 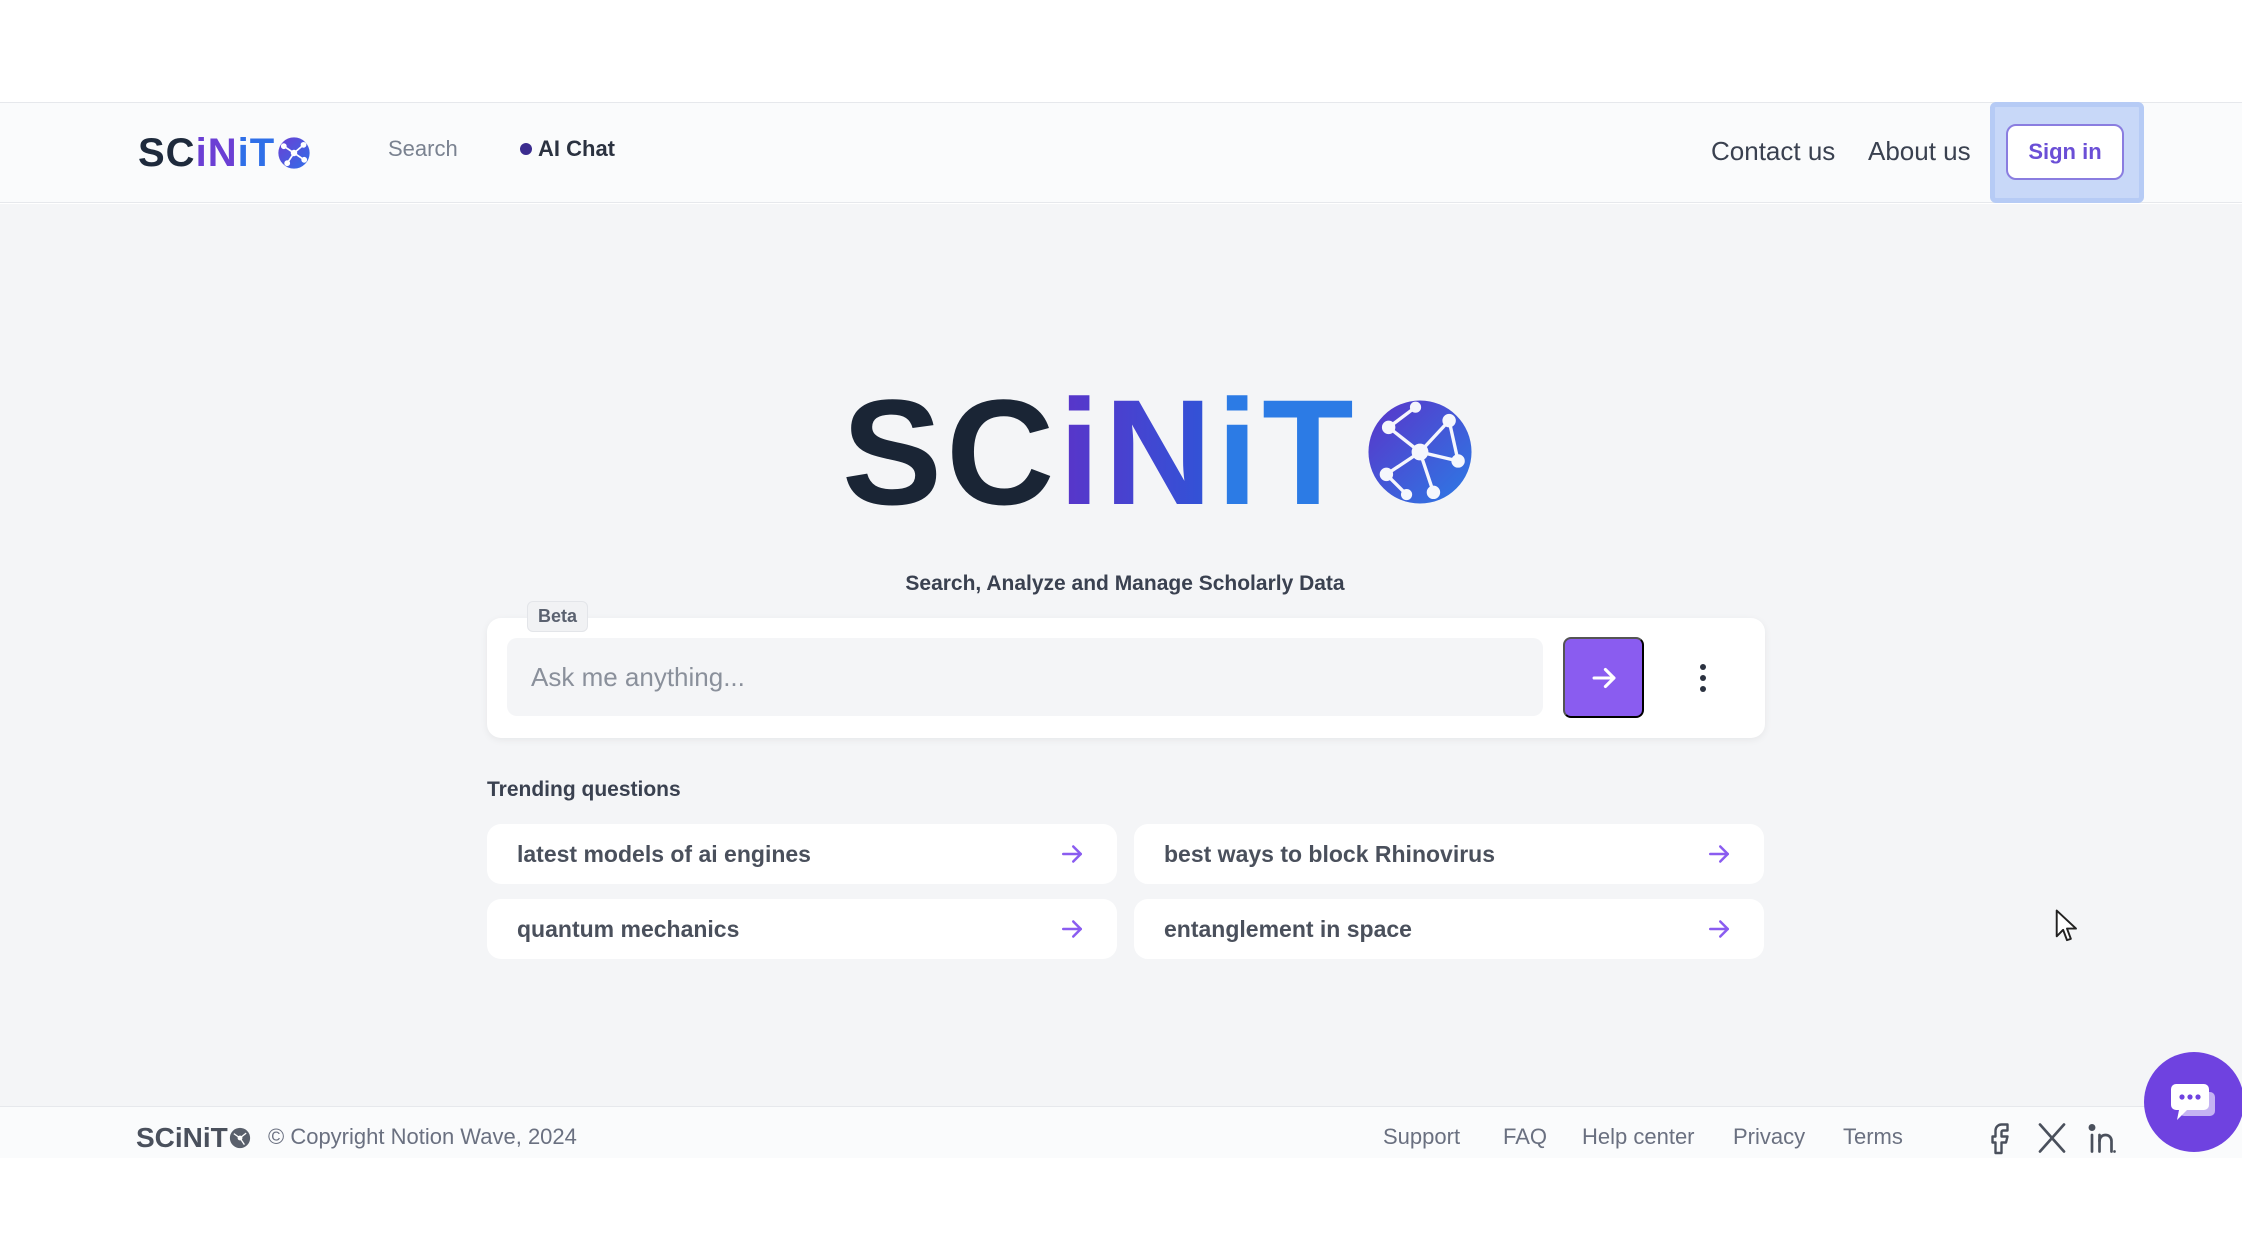 What do you see at coordinates (422, 1136) in the screenshot?
I see `copyright-text: © Copyright Notion Wave, 2024` at bounding box center [422, 1136].